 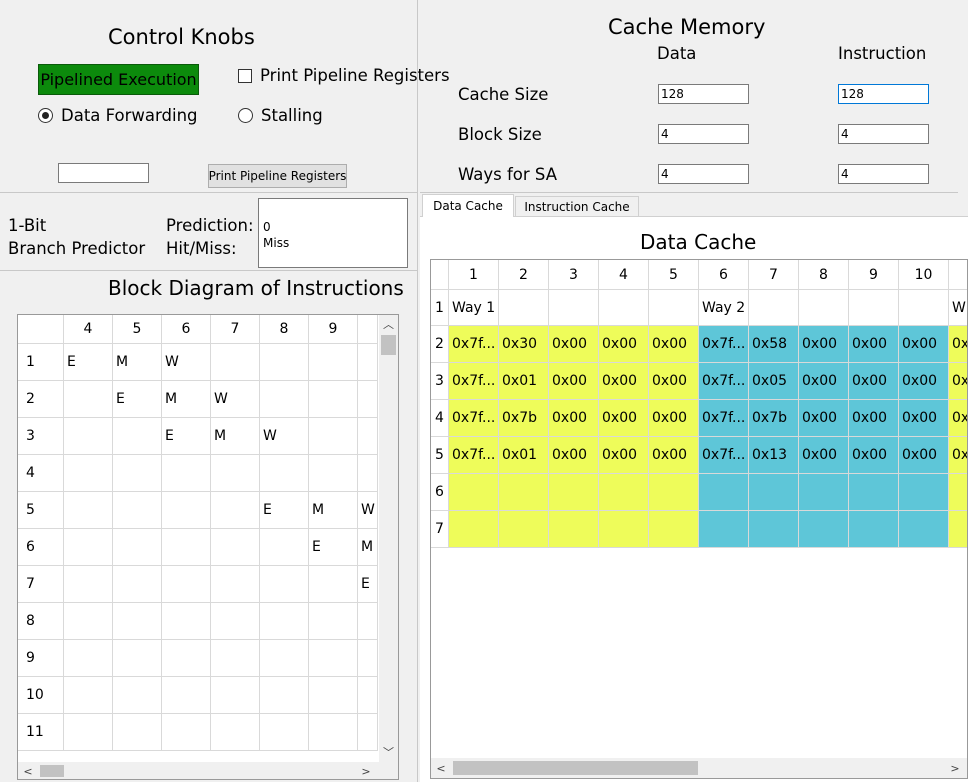 What do you see at coordinates (388, 538) in the screenshot?
I see `block-diagram-vscrollbar: ︿ ﹀` at bounding box center [388, 538].